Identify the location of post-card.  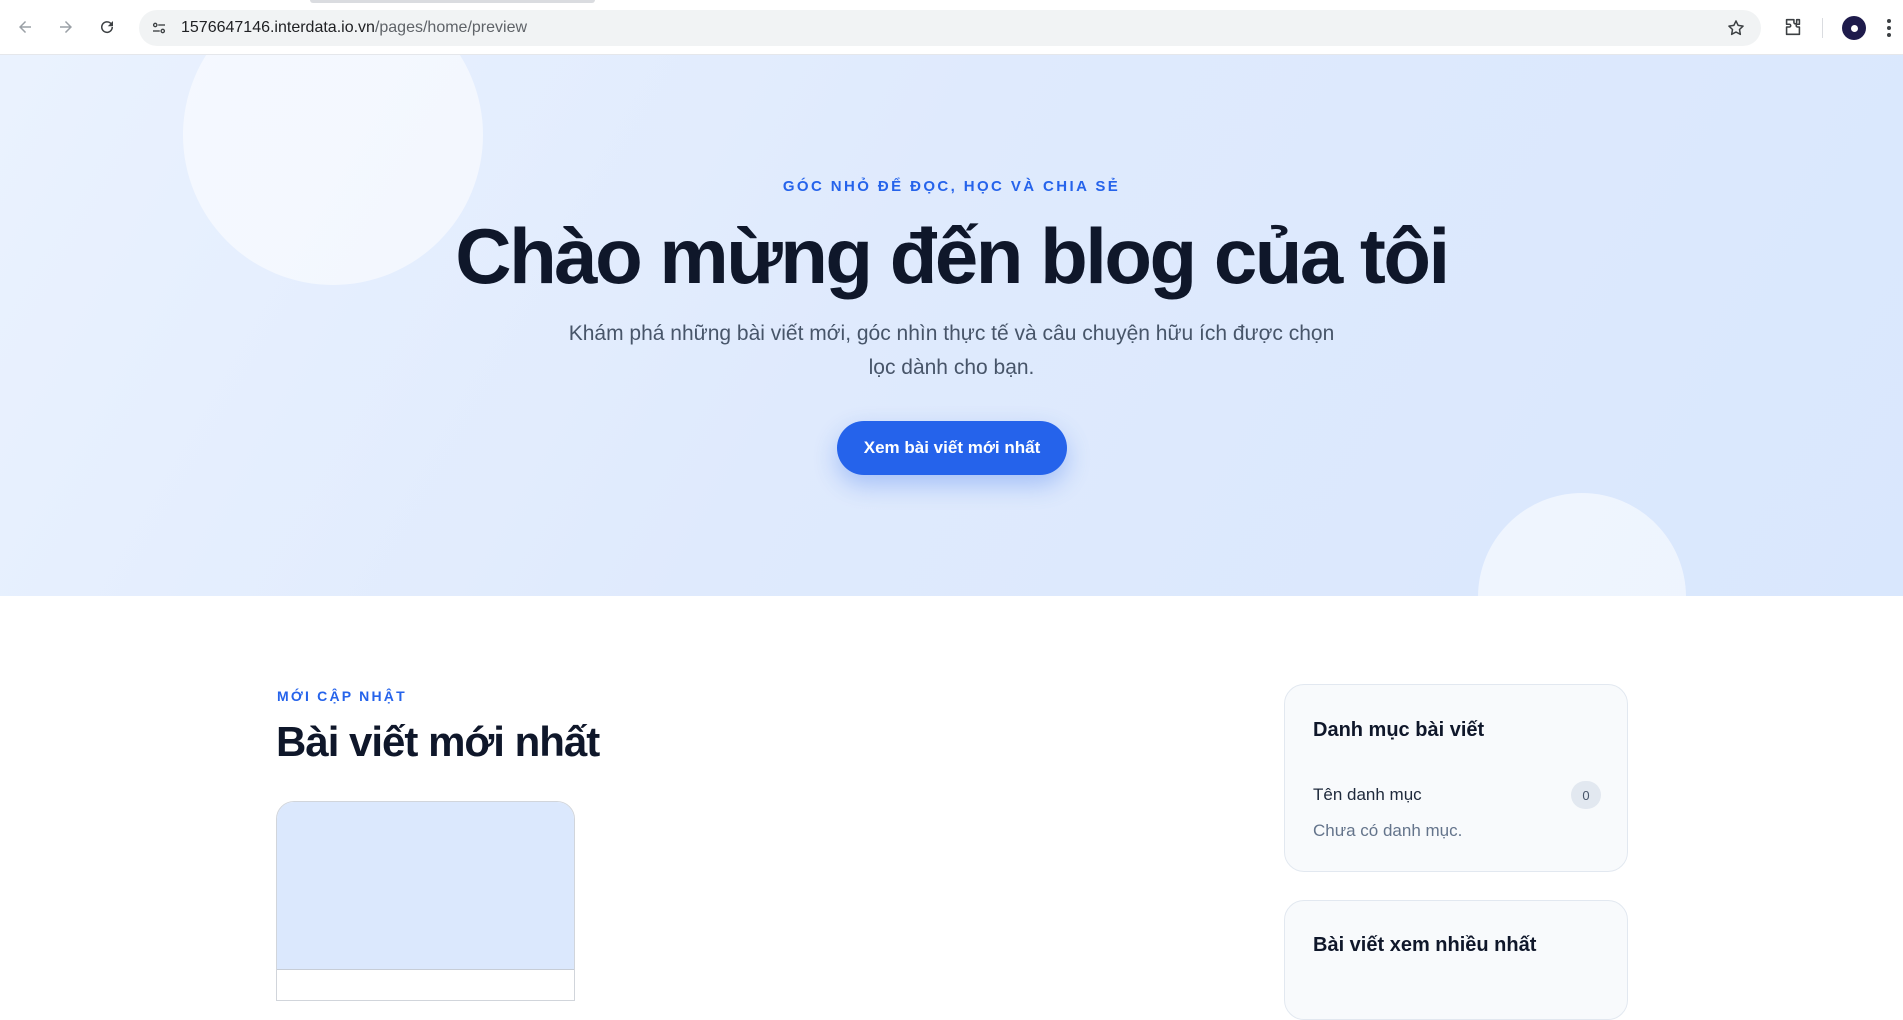
(425, 901).